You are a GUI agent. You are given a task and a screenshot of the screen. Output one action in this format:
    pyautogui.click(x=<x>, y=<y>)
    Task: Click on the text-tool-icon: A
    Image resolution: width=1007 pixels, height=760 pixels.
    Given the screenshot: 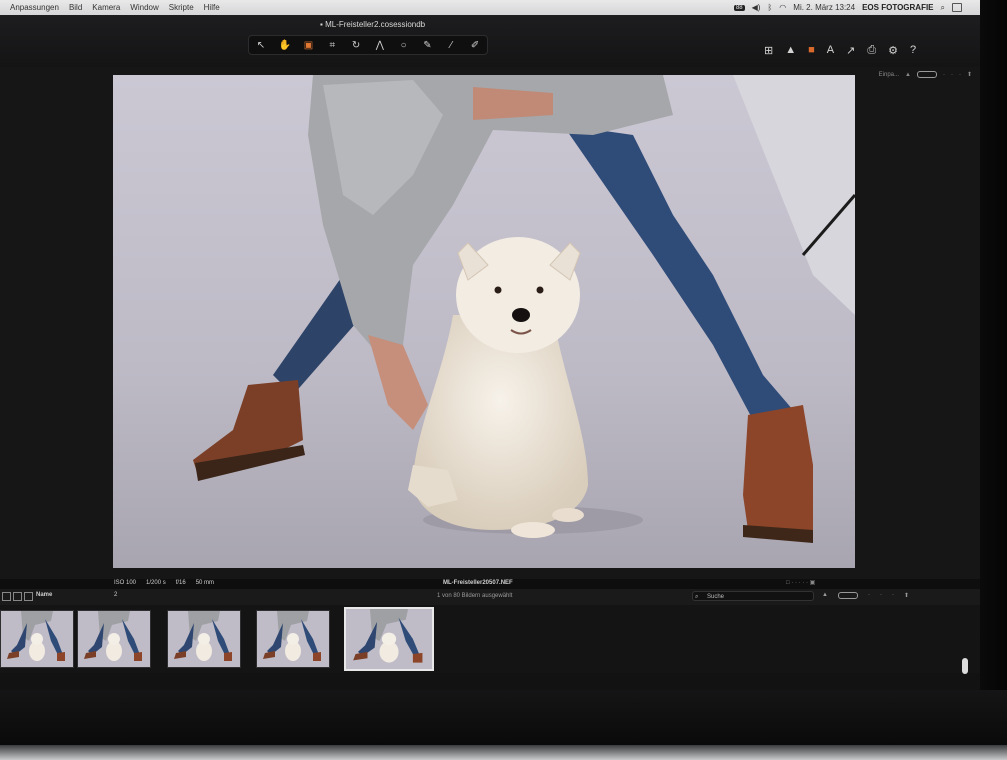 What is the action you would take?
    pyautogui.click(x=830, y=50)
    